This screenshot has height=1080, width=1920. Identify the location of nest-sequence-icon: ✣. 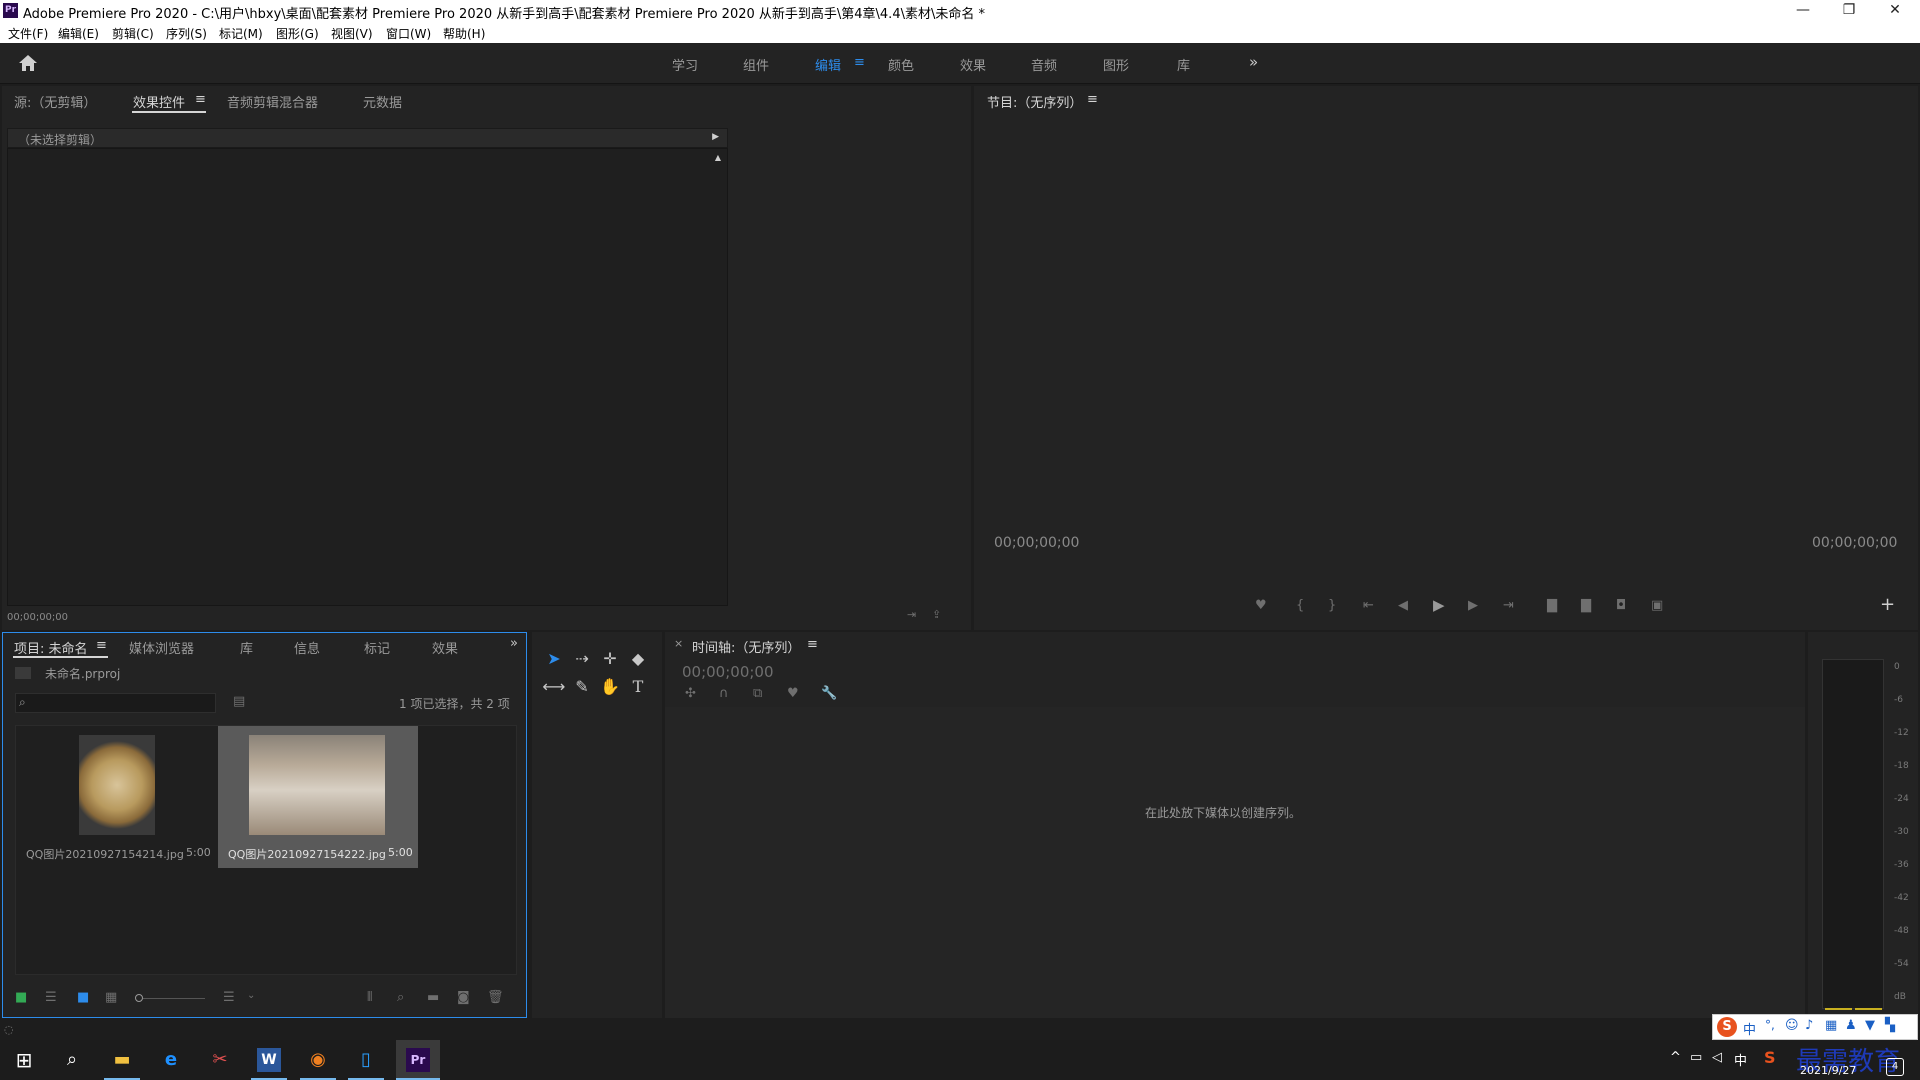
(690, 693).